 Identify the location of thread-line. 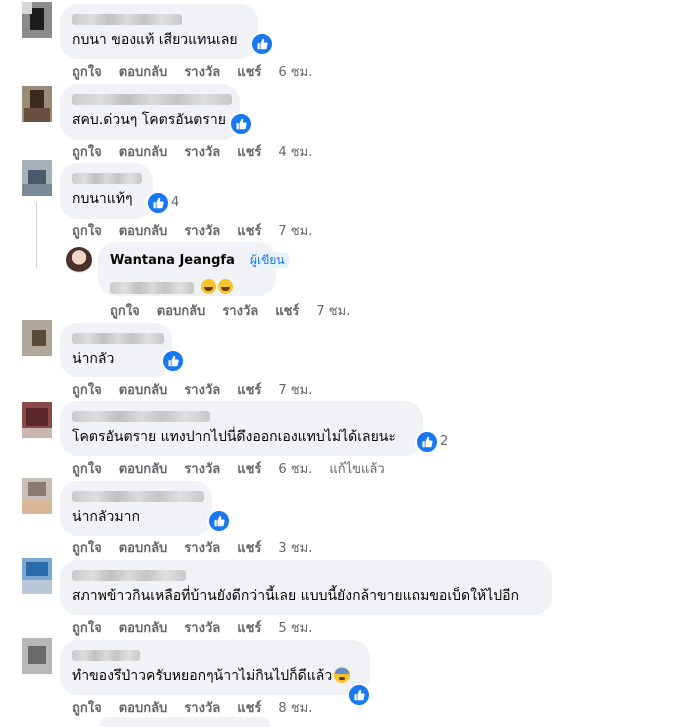
(36, 235).